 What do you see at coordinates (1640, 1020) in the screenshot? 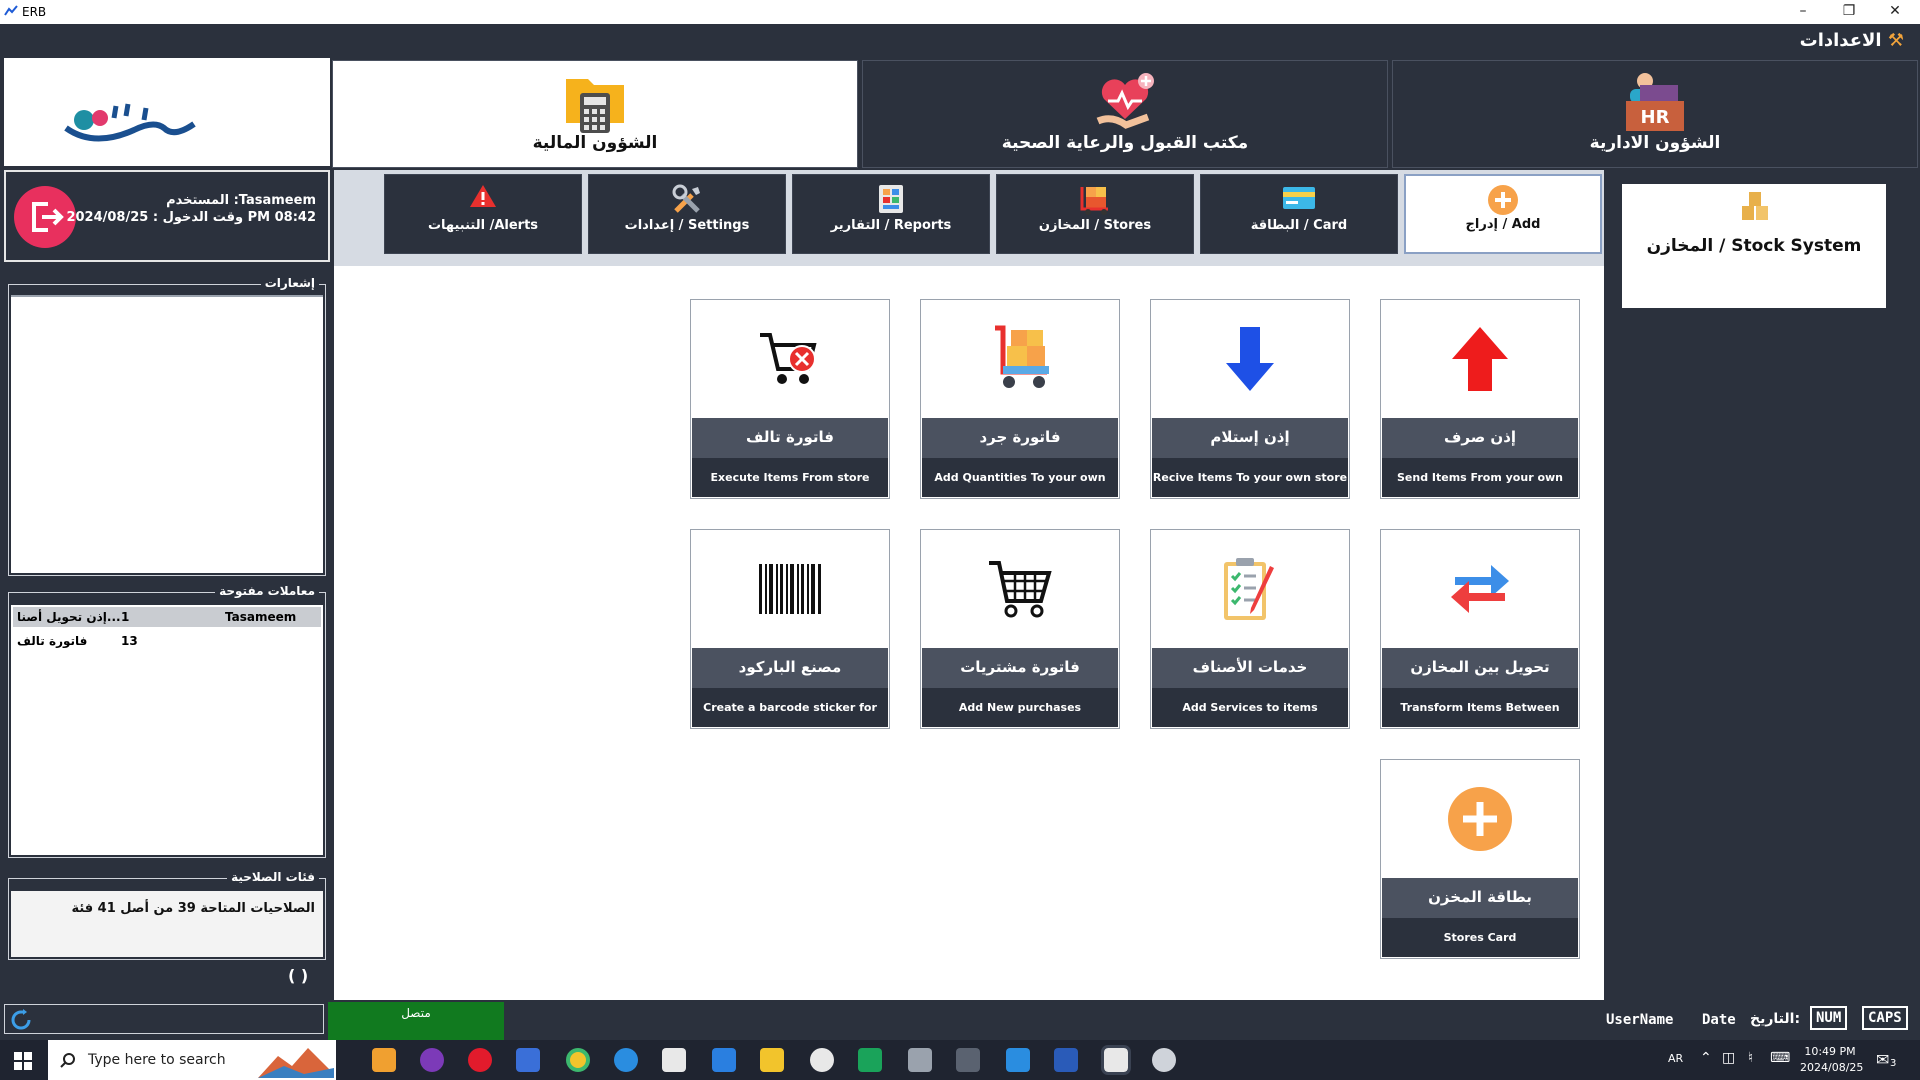
I see `status-username: UserName` at bounding box center [1640, 1020].